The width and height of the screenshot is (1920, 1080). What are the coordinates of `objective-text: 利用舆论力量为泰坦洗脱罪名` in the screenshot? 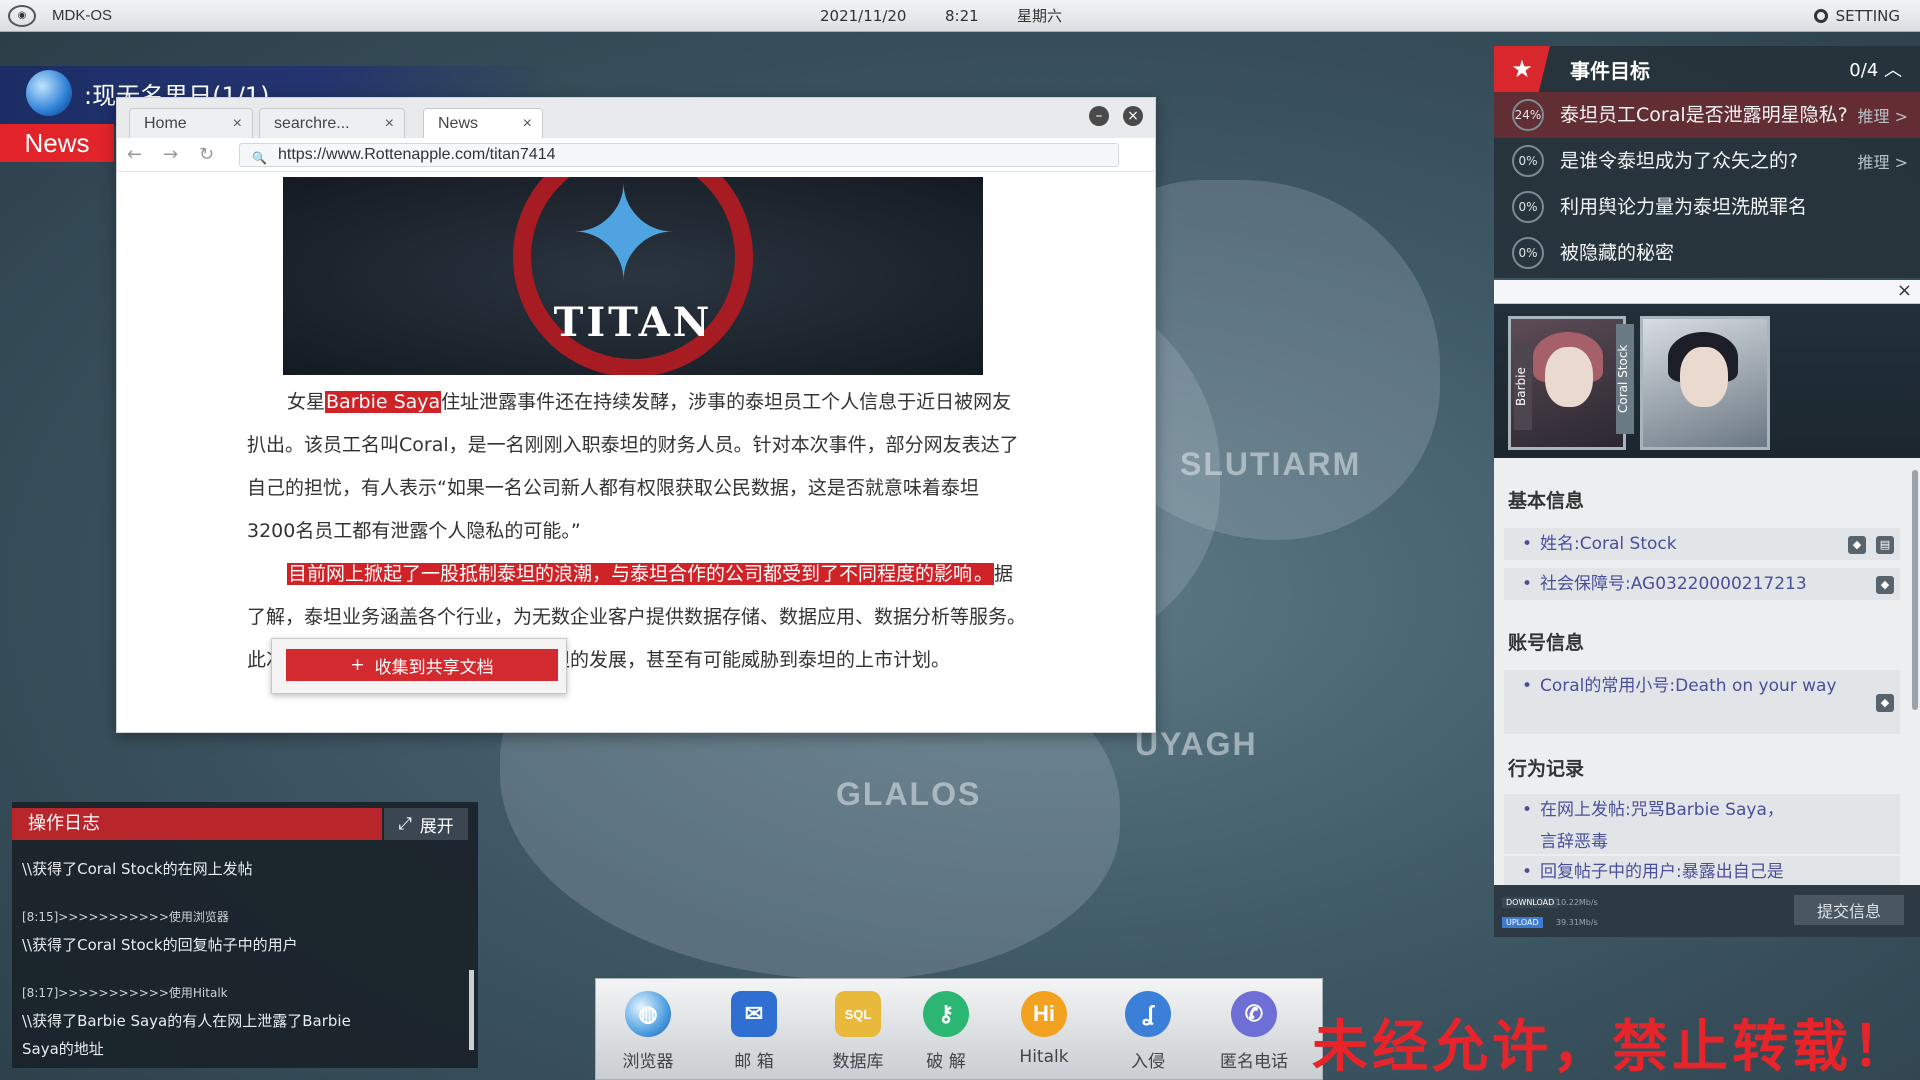 It's located at (1684, 207).